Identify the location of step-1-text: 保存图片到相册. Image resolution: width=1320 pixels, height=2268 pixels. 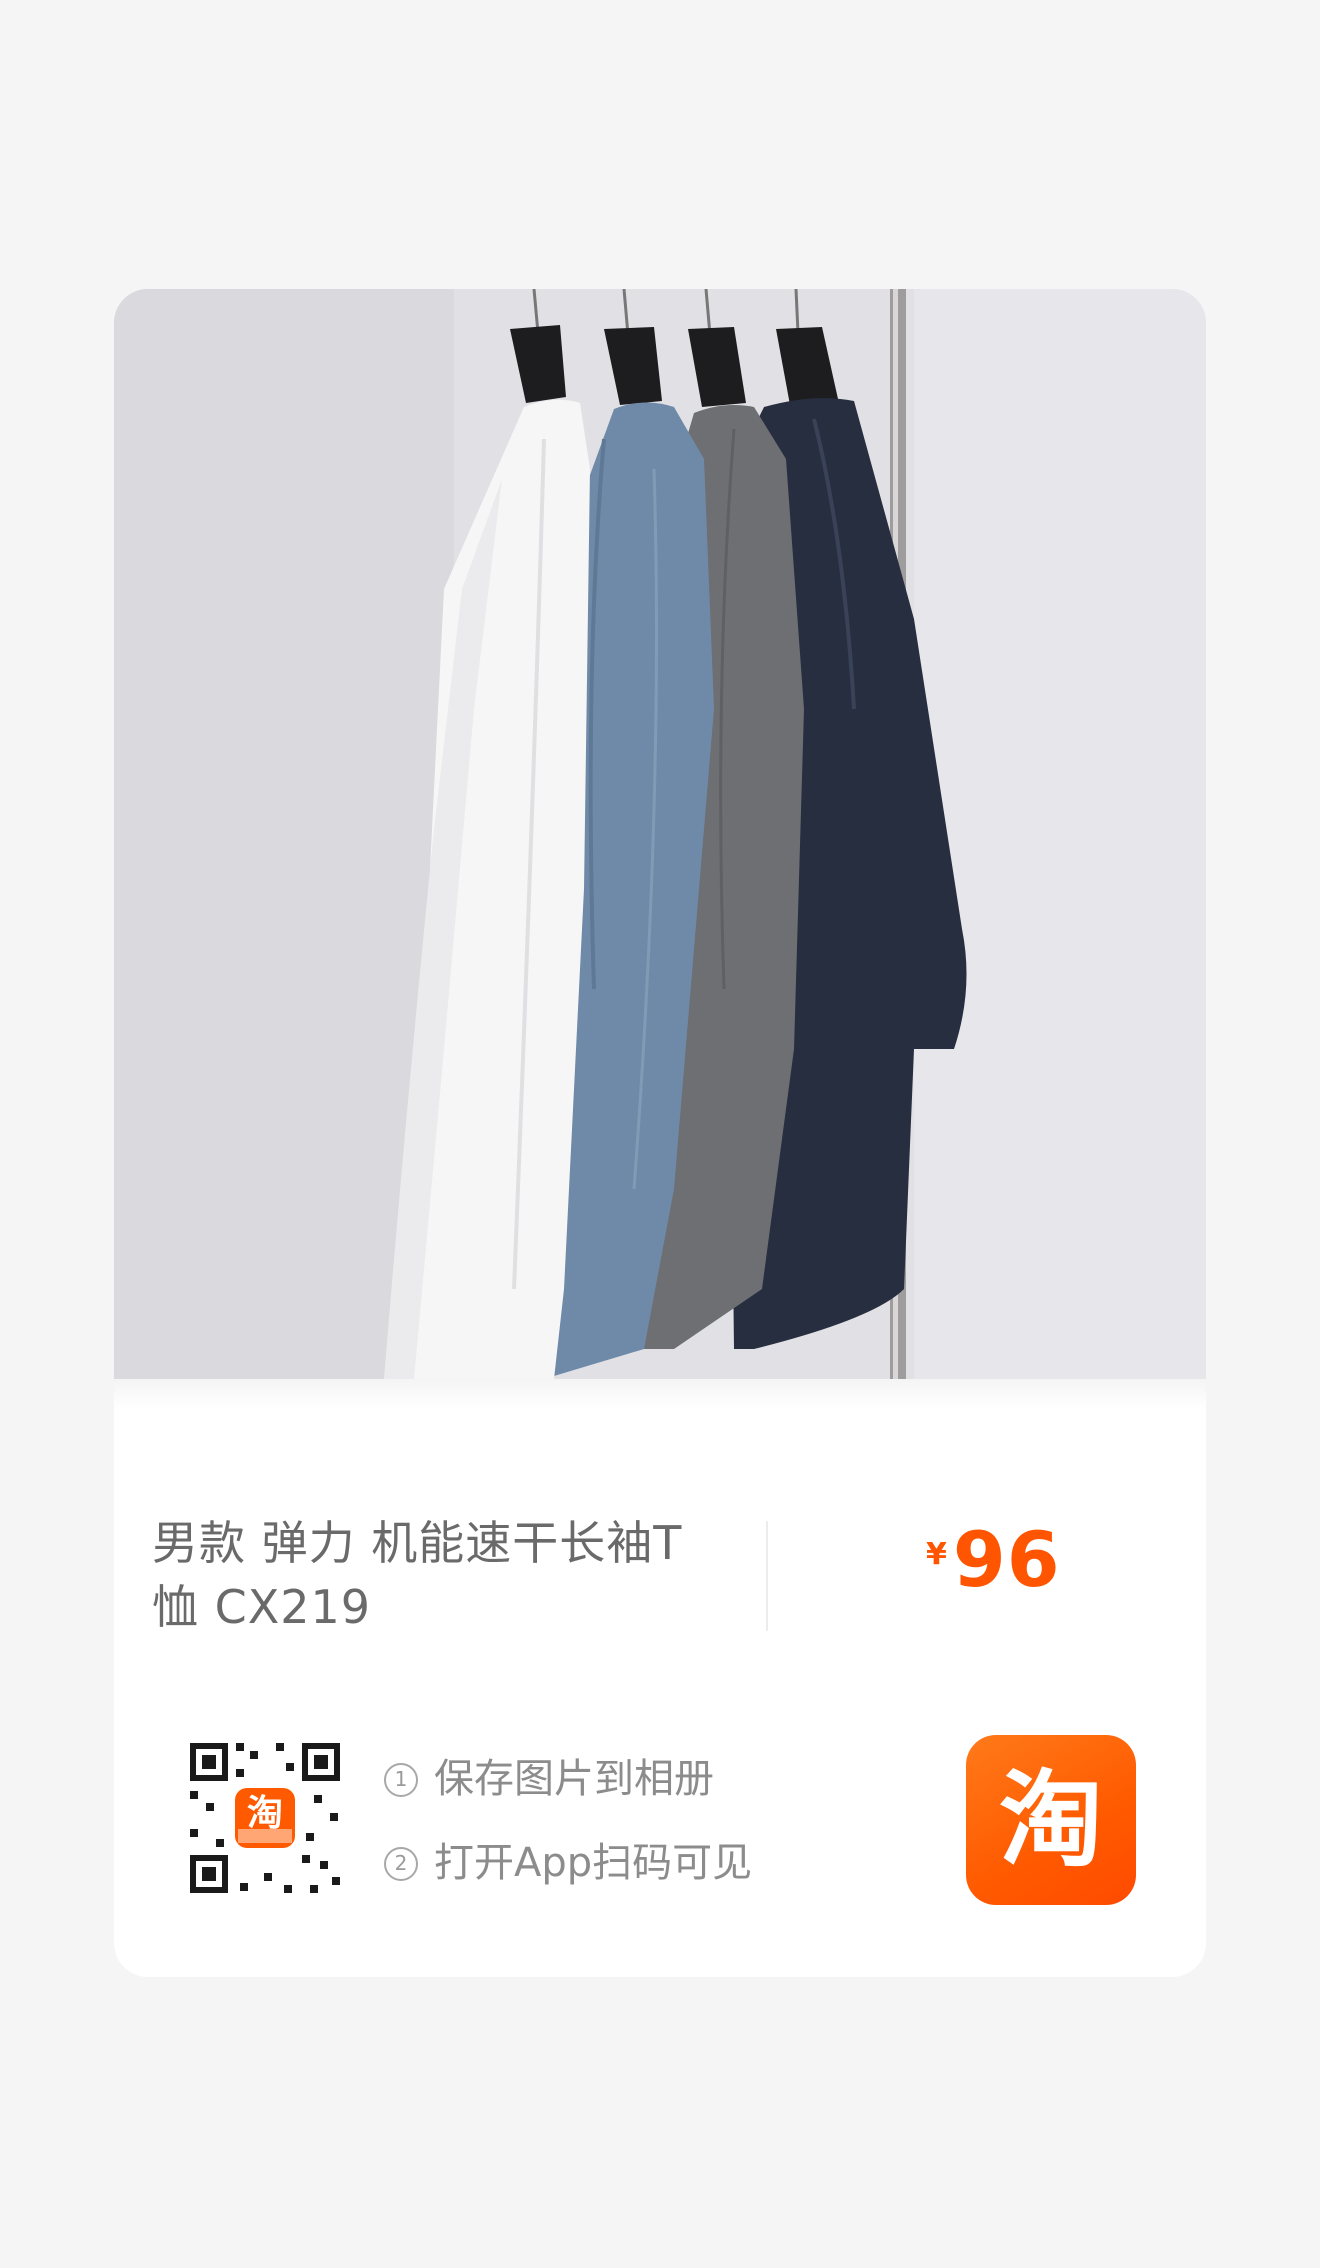
(574, 1779).